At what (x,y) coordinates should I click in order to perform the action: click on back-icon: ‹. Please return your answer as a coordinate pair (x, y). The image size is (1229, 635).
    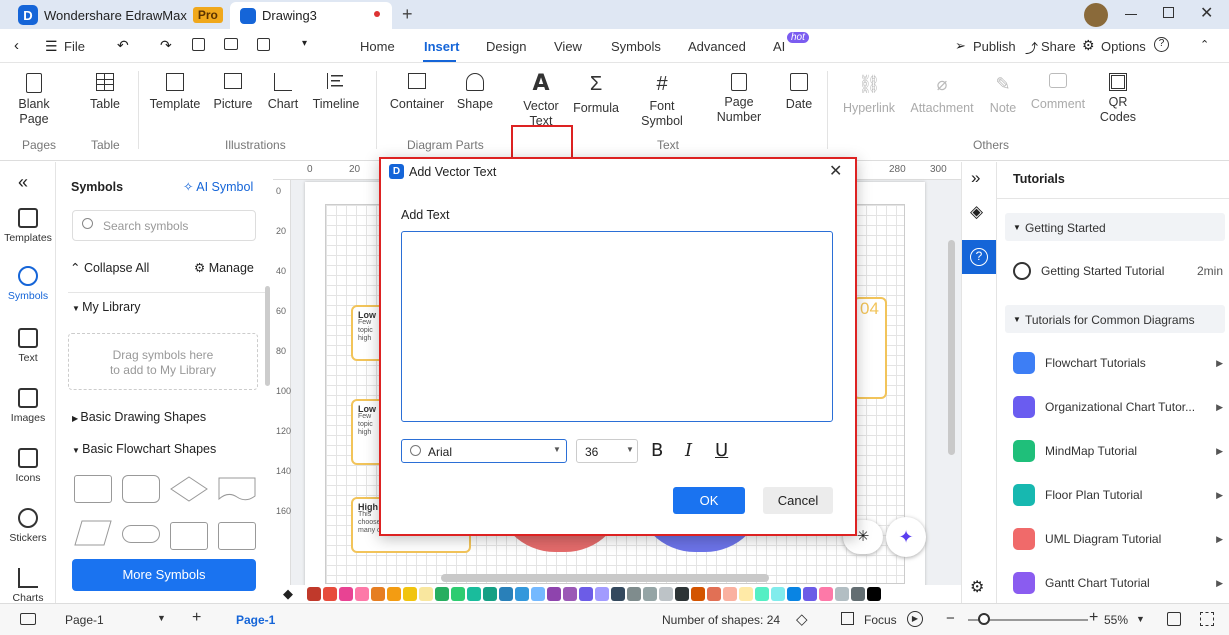
    Looking at the image, I should click on (16, 45).